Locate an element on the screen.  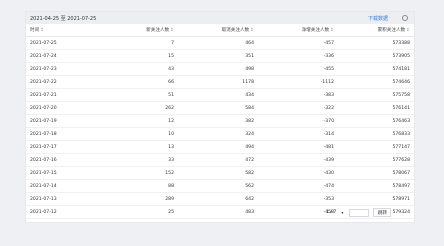
table-row: 2021-07-23 43 498 -455 574181 is located at coordinates (220, 69).